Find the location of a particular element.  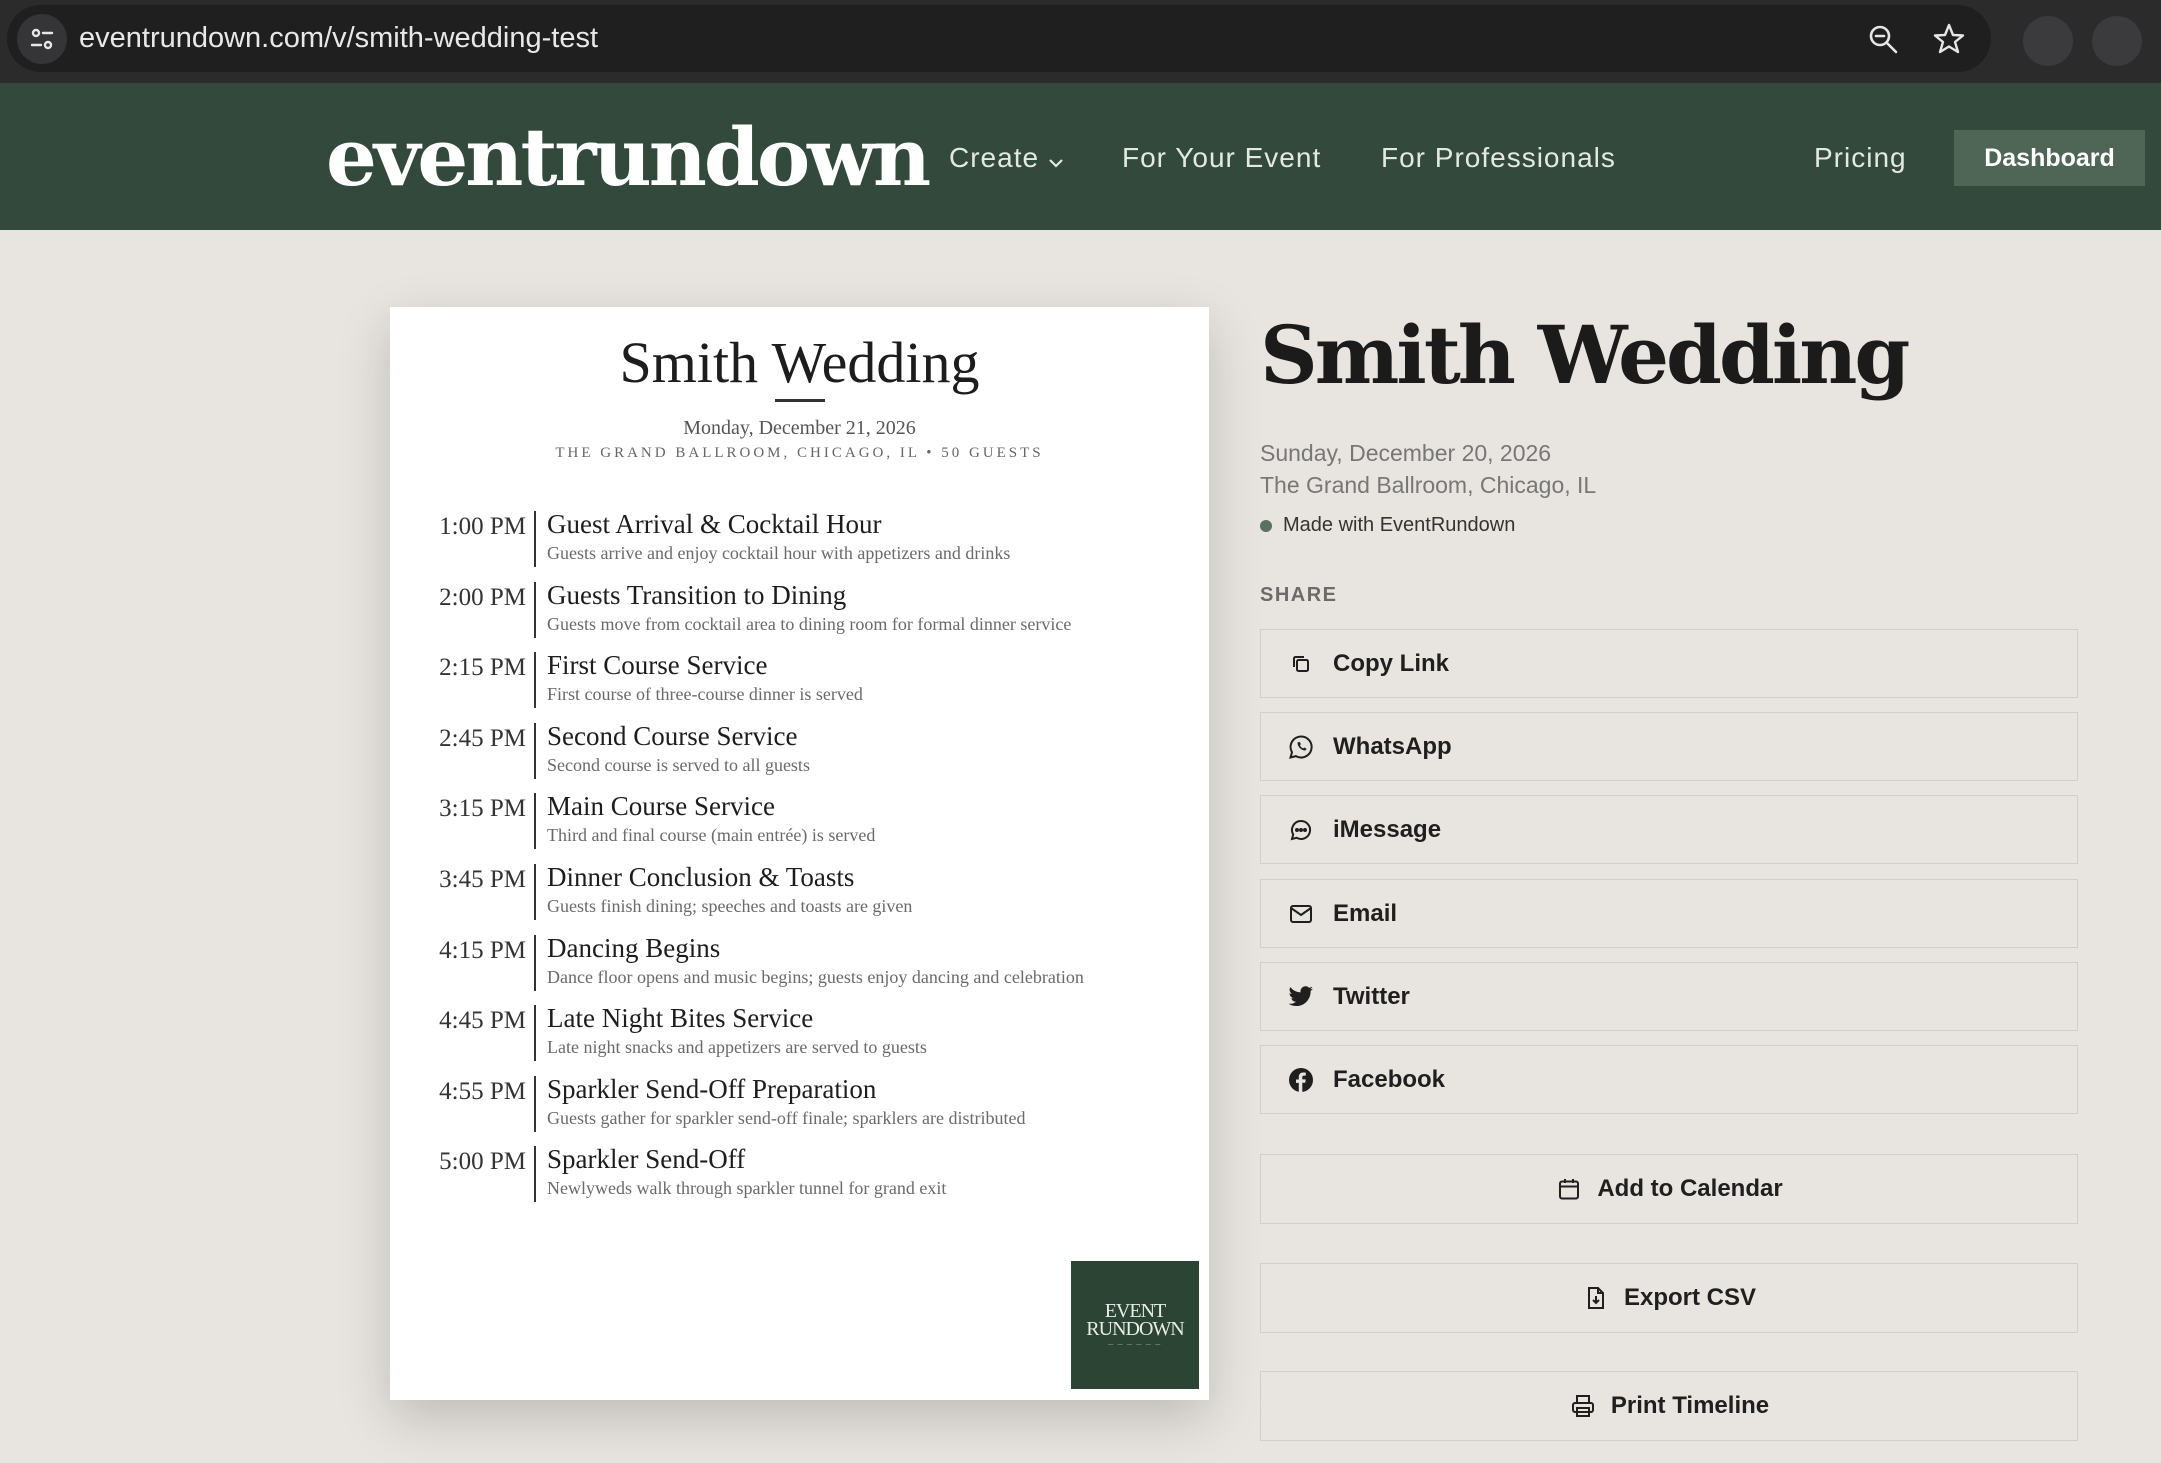

made-with-badge: Made with EventRundown is located at coordinates (1387, 525).